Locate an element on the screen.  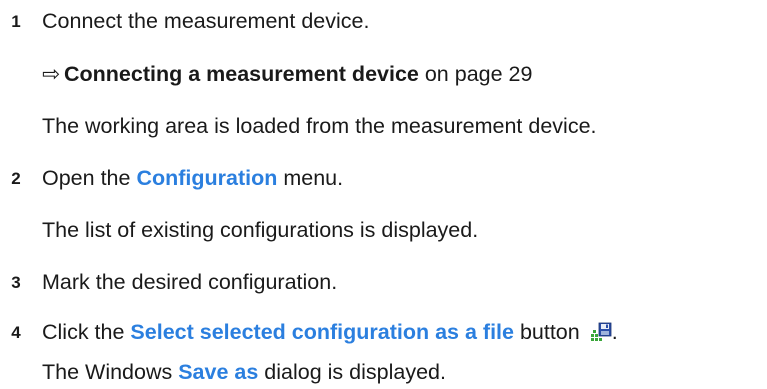
step-1-number: 1 is located at coordinates (16, 21).